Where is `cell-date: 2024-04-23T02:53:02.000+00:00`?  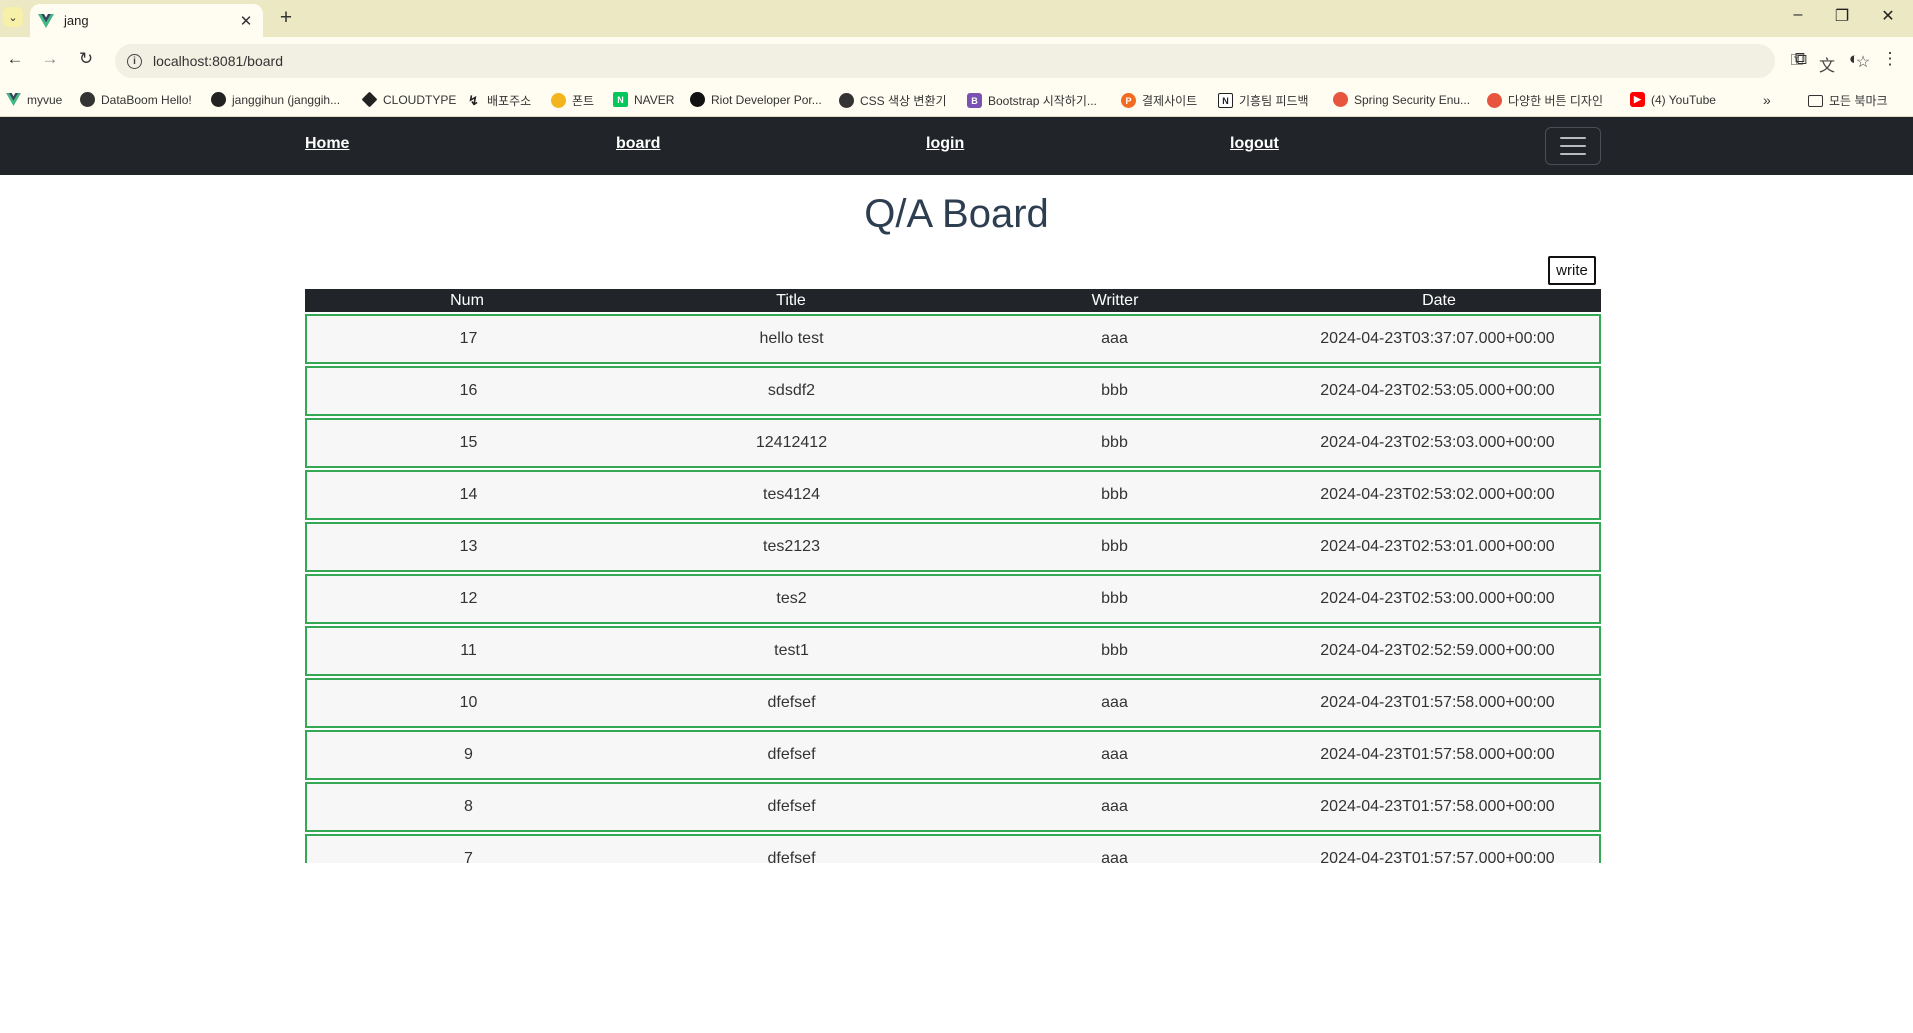
cell-date: 2024-04-23T02:53:02.000+00:00 is located at coordinates (1437, 494).